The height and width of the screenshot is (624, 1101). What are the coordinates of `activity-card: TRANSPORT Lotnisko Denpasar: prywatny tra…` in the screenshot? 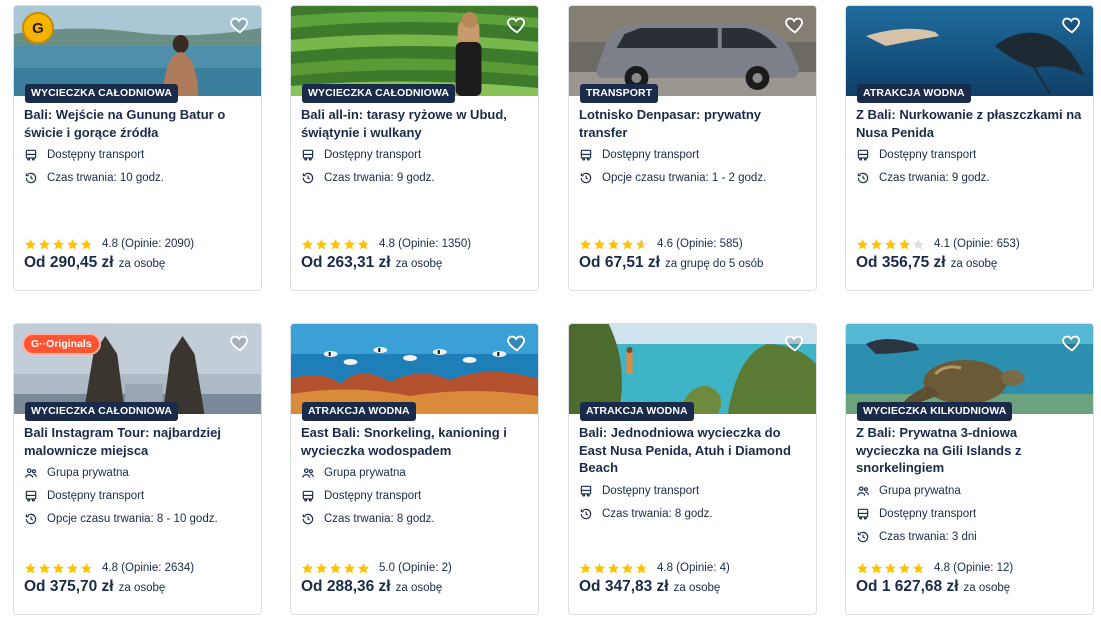 It's located at (692, 148).